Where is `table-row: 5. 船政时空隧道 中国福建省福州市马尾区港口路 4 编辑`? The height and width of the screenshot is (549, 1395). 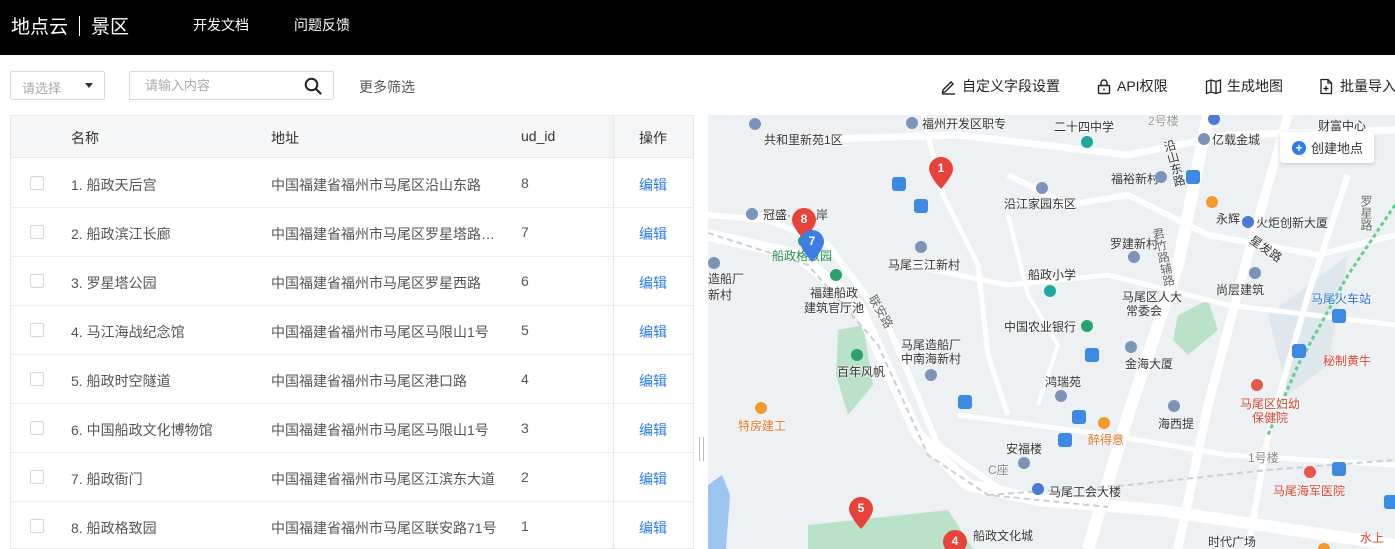 table-row: 5. 船政时空隧道 中国福建省福州市马尾区港口路 4 编辑 is located at coordinates (352, 379).